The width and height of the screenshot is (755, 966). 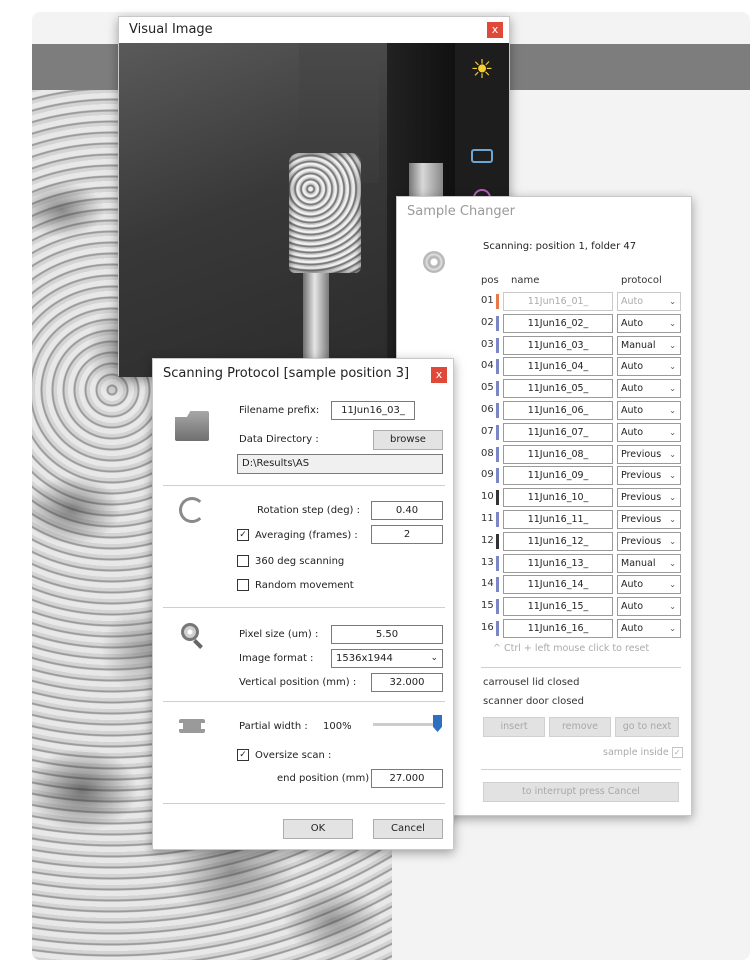 I want to click on position-number: 07, so click(x=487, y=431).